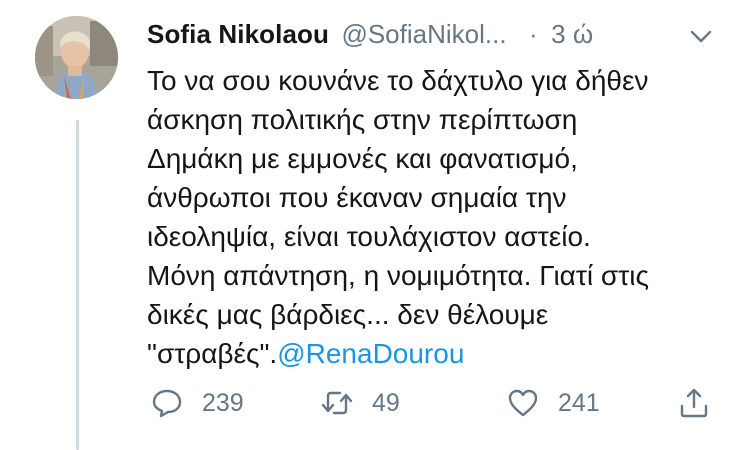  I want to click on retweet-count: 49, so click(386, 402).